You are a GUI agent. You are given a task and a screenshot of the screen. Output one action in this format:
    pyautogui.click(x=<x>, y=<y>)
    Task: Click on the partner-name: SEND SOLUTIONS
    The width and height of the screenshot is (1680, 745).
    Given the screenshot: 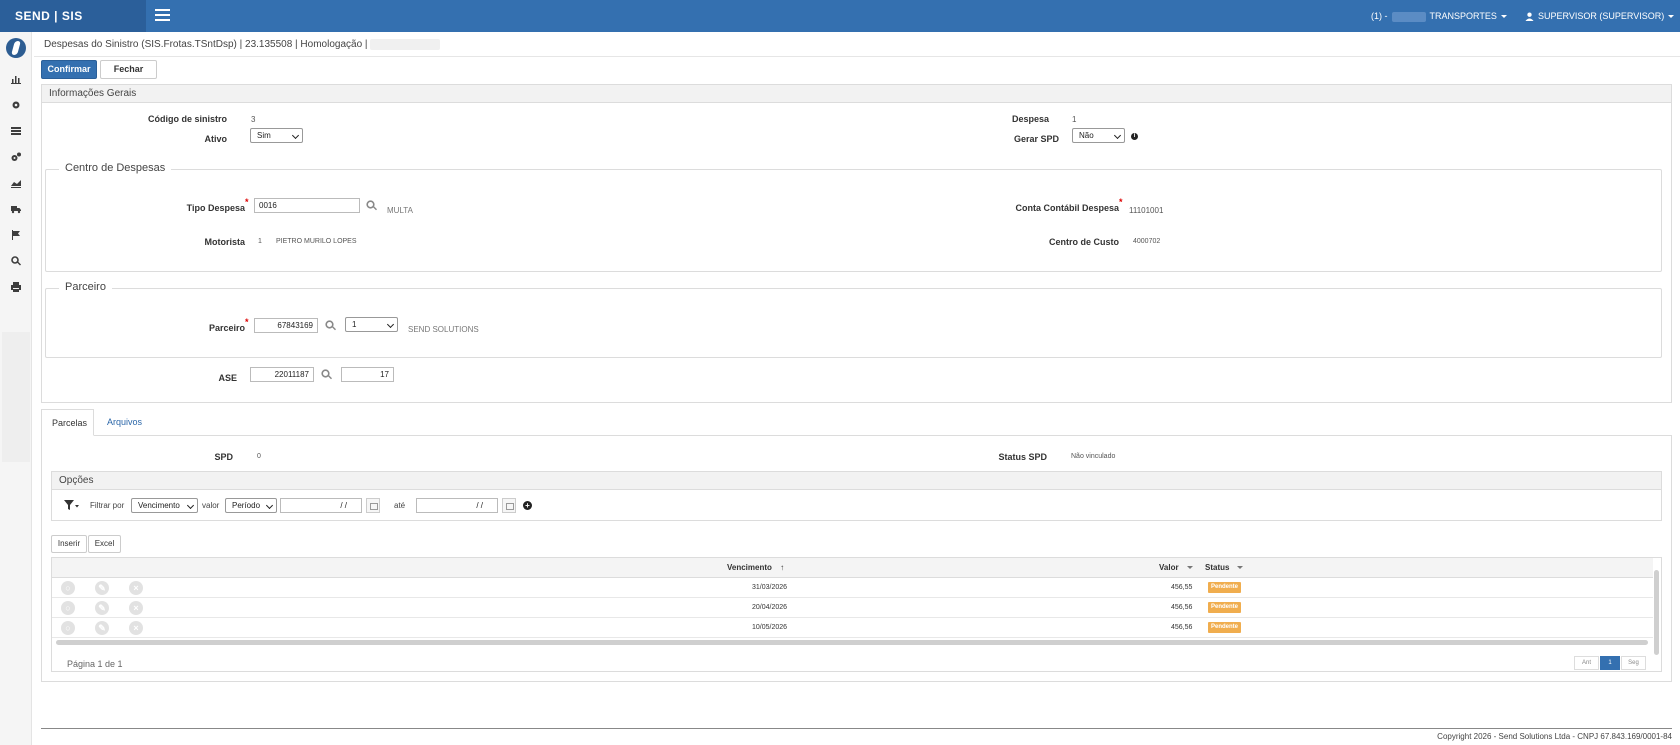 What is the action you would take?
    pyautogui.click(x=443, y=329)
    